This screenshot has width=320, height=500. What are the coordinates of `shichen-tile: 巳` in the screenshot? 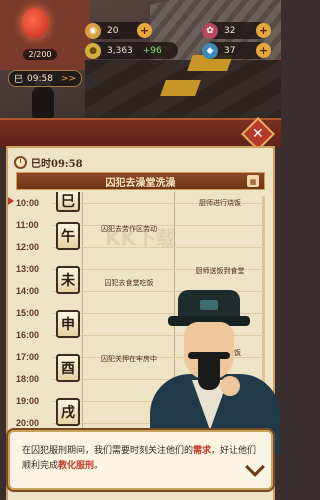 It's located at (68, 202).